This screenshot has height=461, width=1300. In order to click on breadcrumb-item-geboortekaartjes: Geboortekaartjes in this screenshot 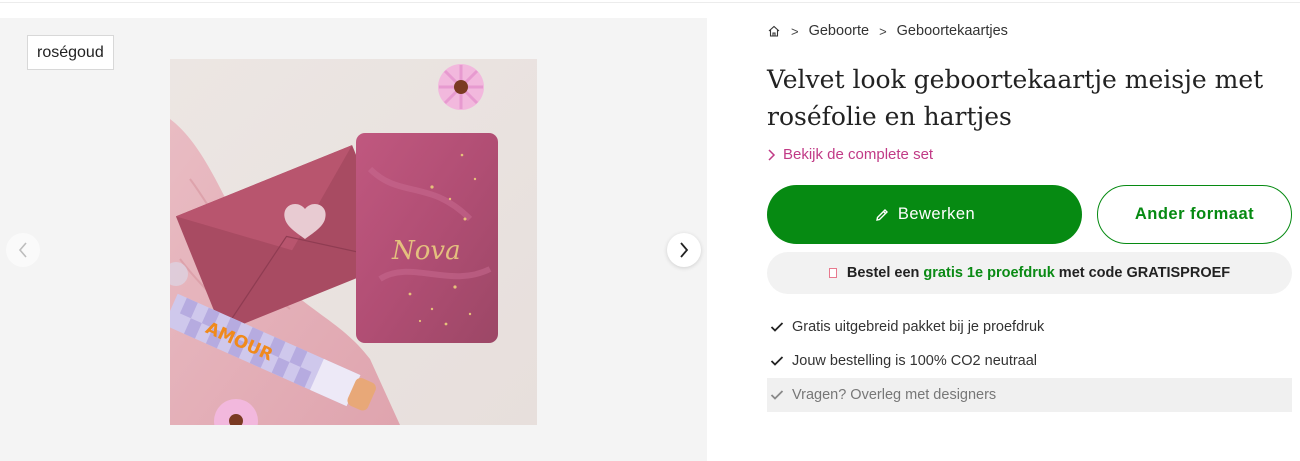, I will do `click(952, 31)`.